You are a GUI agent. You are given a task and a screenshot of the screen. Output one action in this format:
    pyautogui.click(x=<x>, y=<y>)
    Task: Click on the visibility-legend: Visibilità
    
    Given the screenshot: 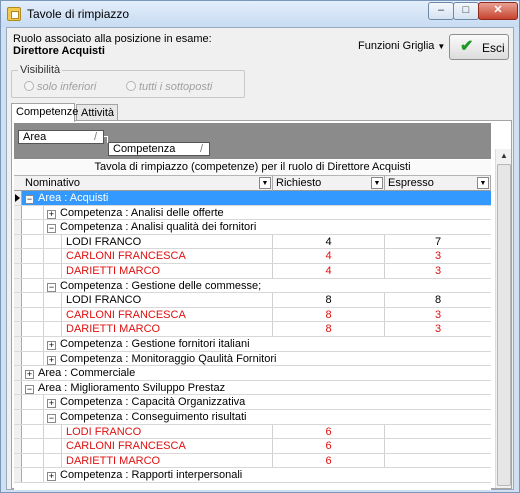 What is the action you would take?
    pyautogui.click(x=40, y=70)
    